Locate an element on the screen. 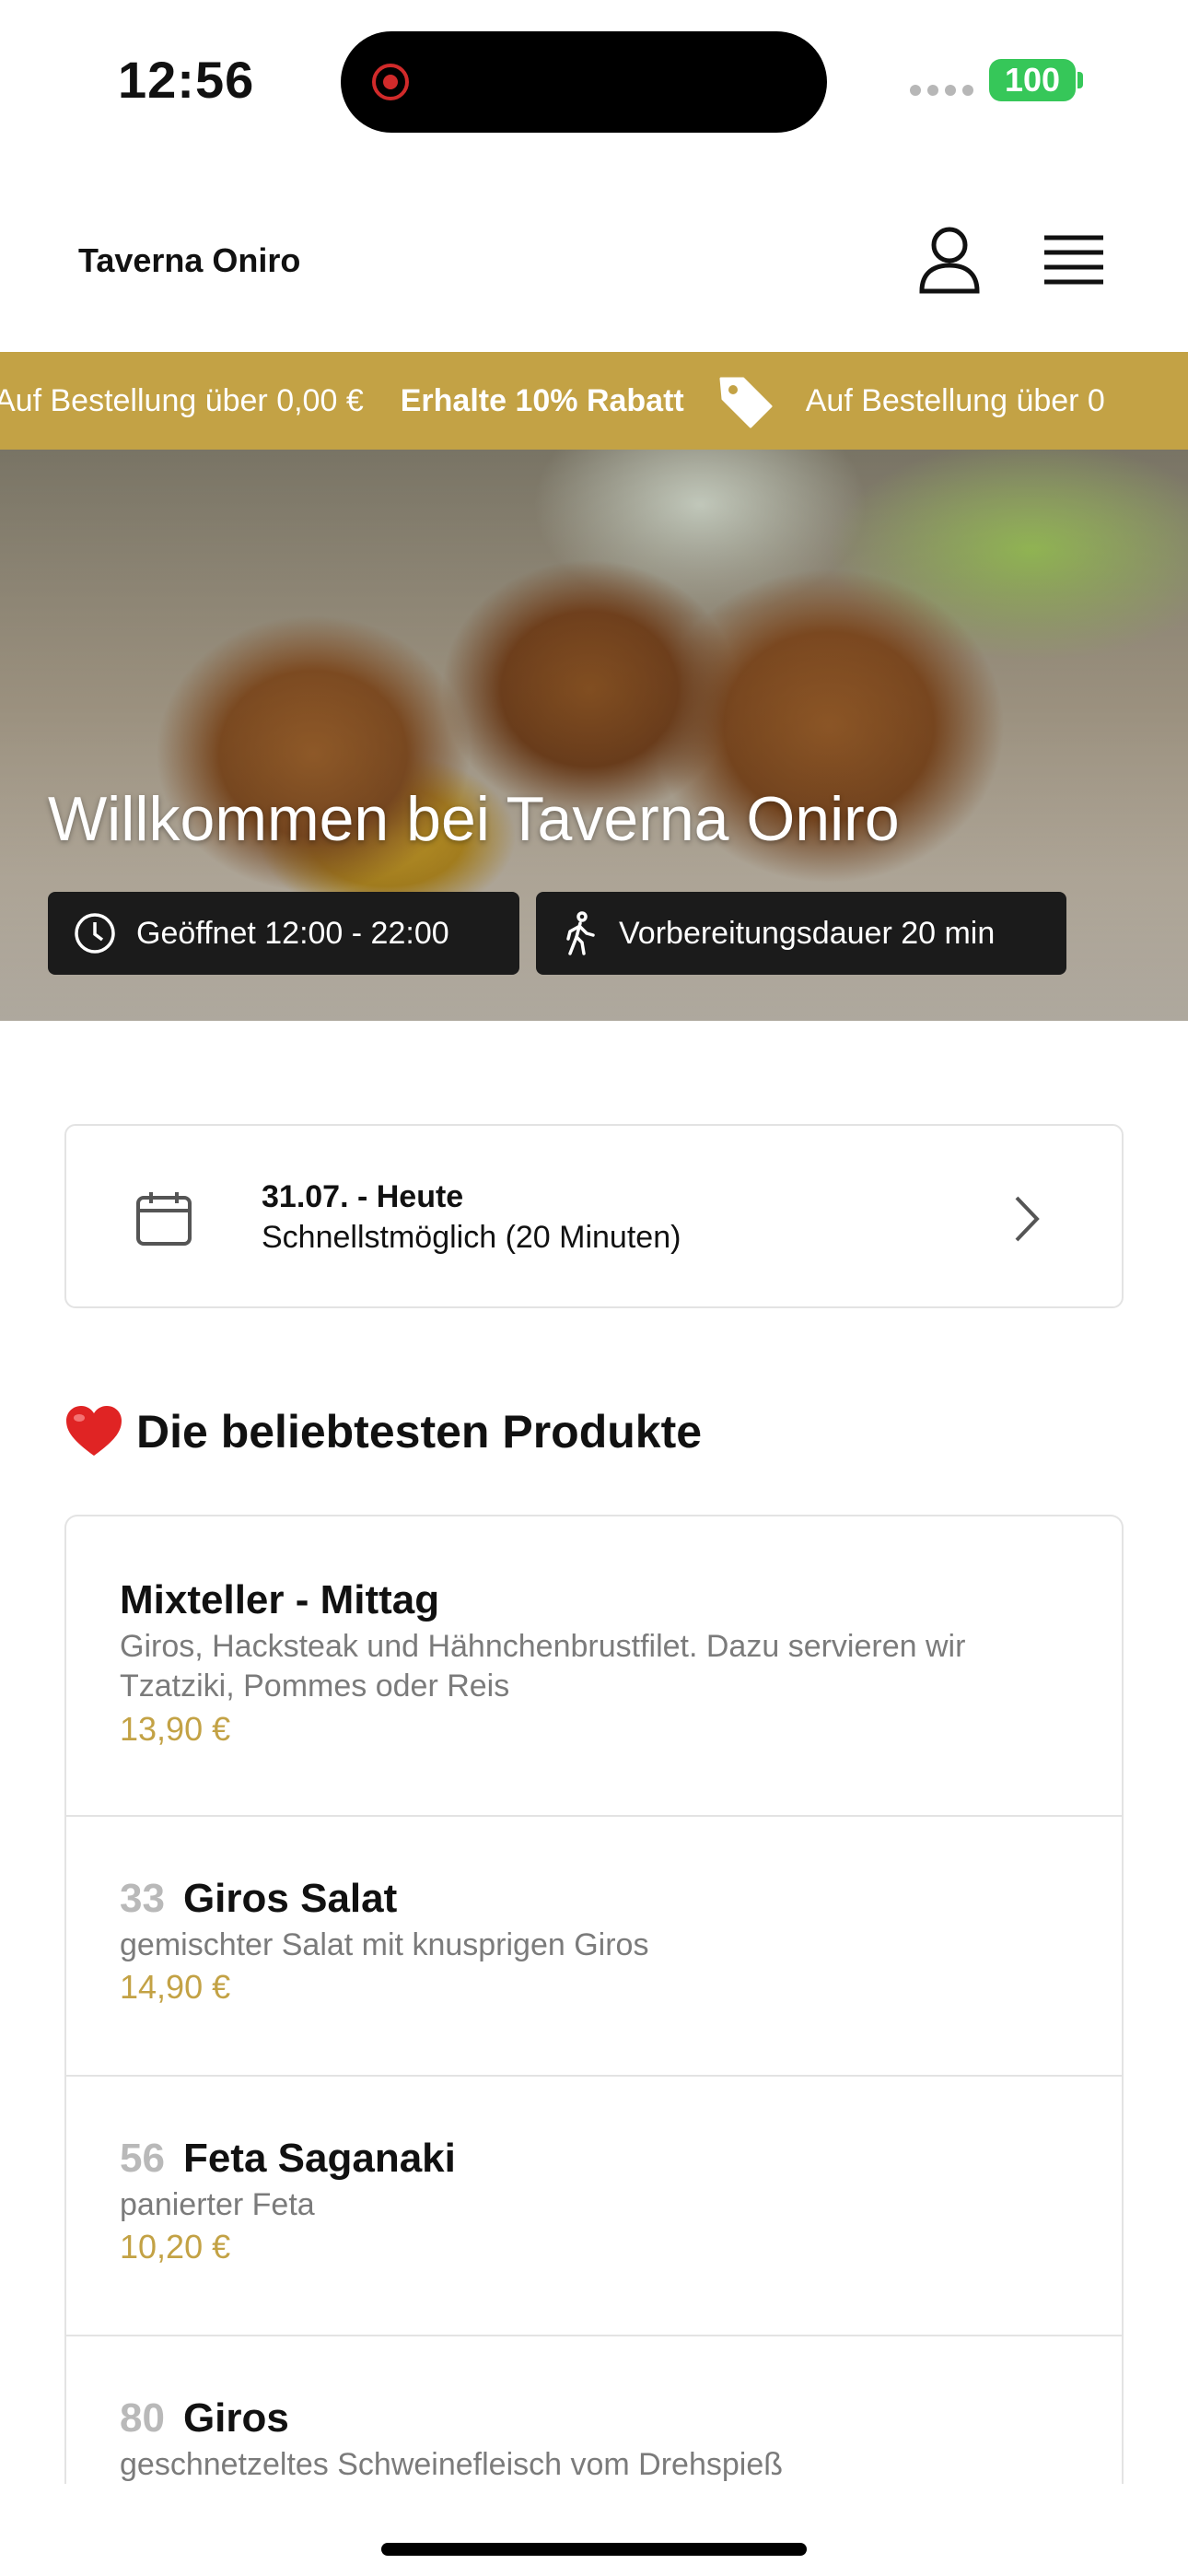 The image size is (1188, 2576). product-number: 33 is located at coordinates (143, 1898).